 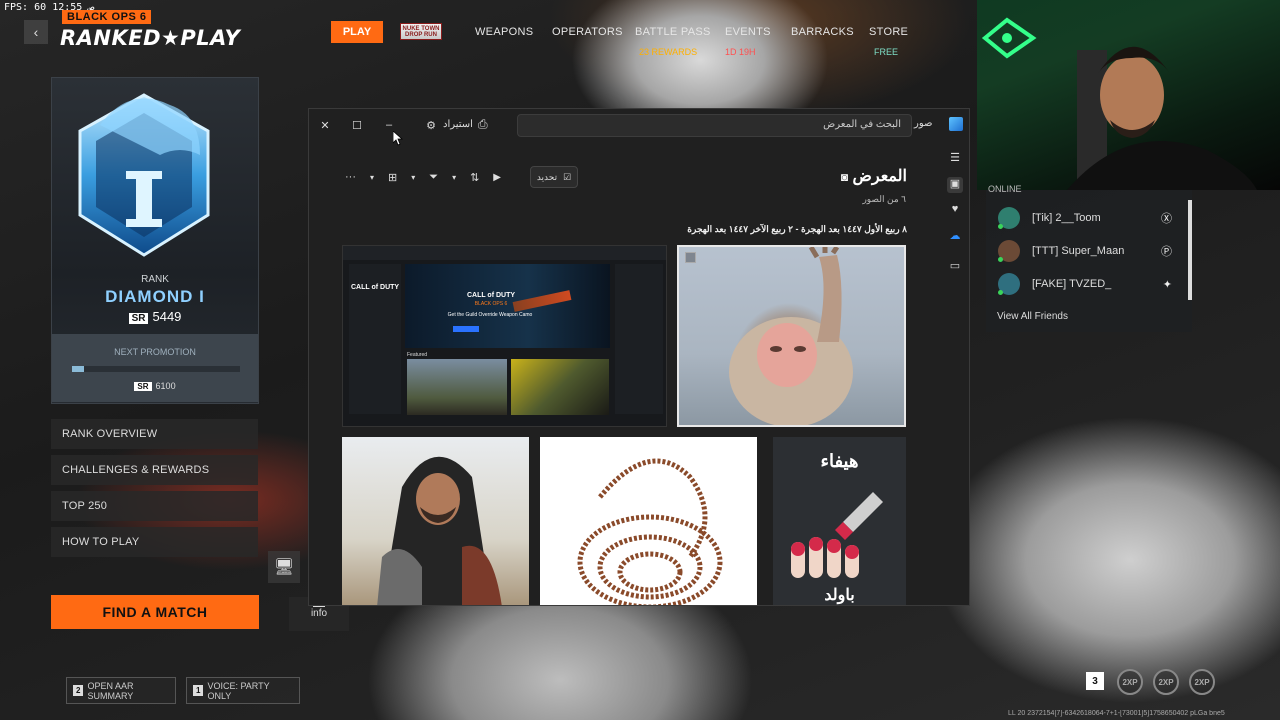 What do you see at coordinates (497, 177) in the screenshot?
I see `slideshow-icon: ▶` at bounding box center [497, 177].